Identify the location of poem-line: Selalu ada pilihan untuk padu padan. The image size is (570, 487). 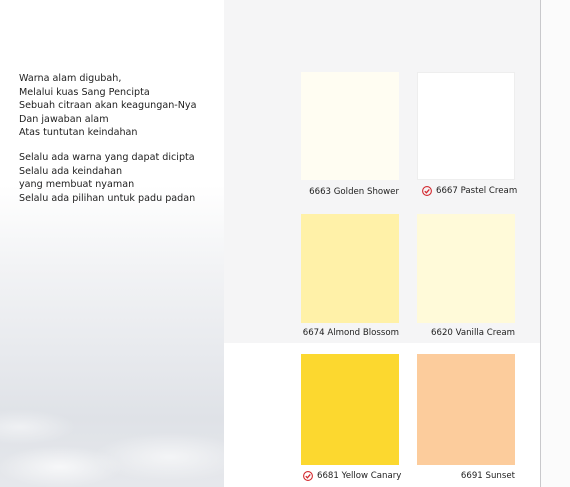
(107, 198).